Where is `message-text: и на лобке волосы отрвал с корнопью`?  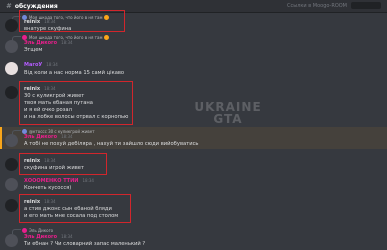
message-text: и на лобке волосы отрвал с корнопью is located at coordinates (76, 117).